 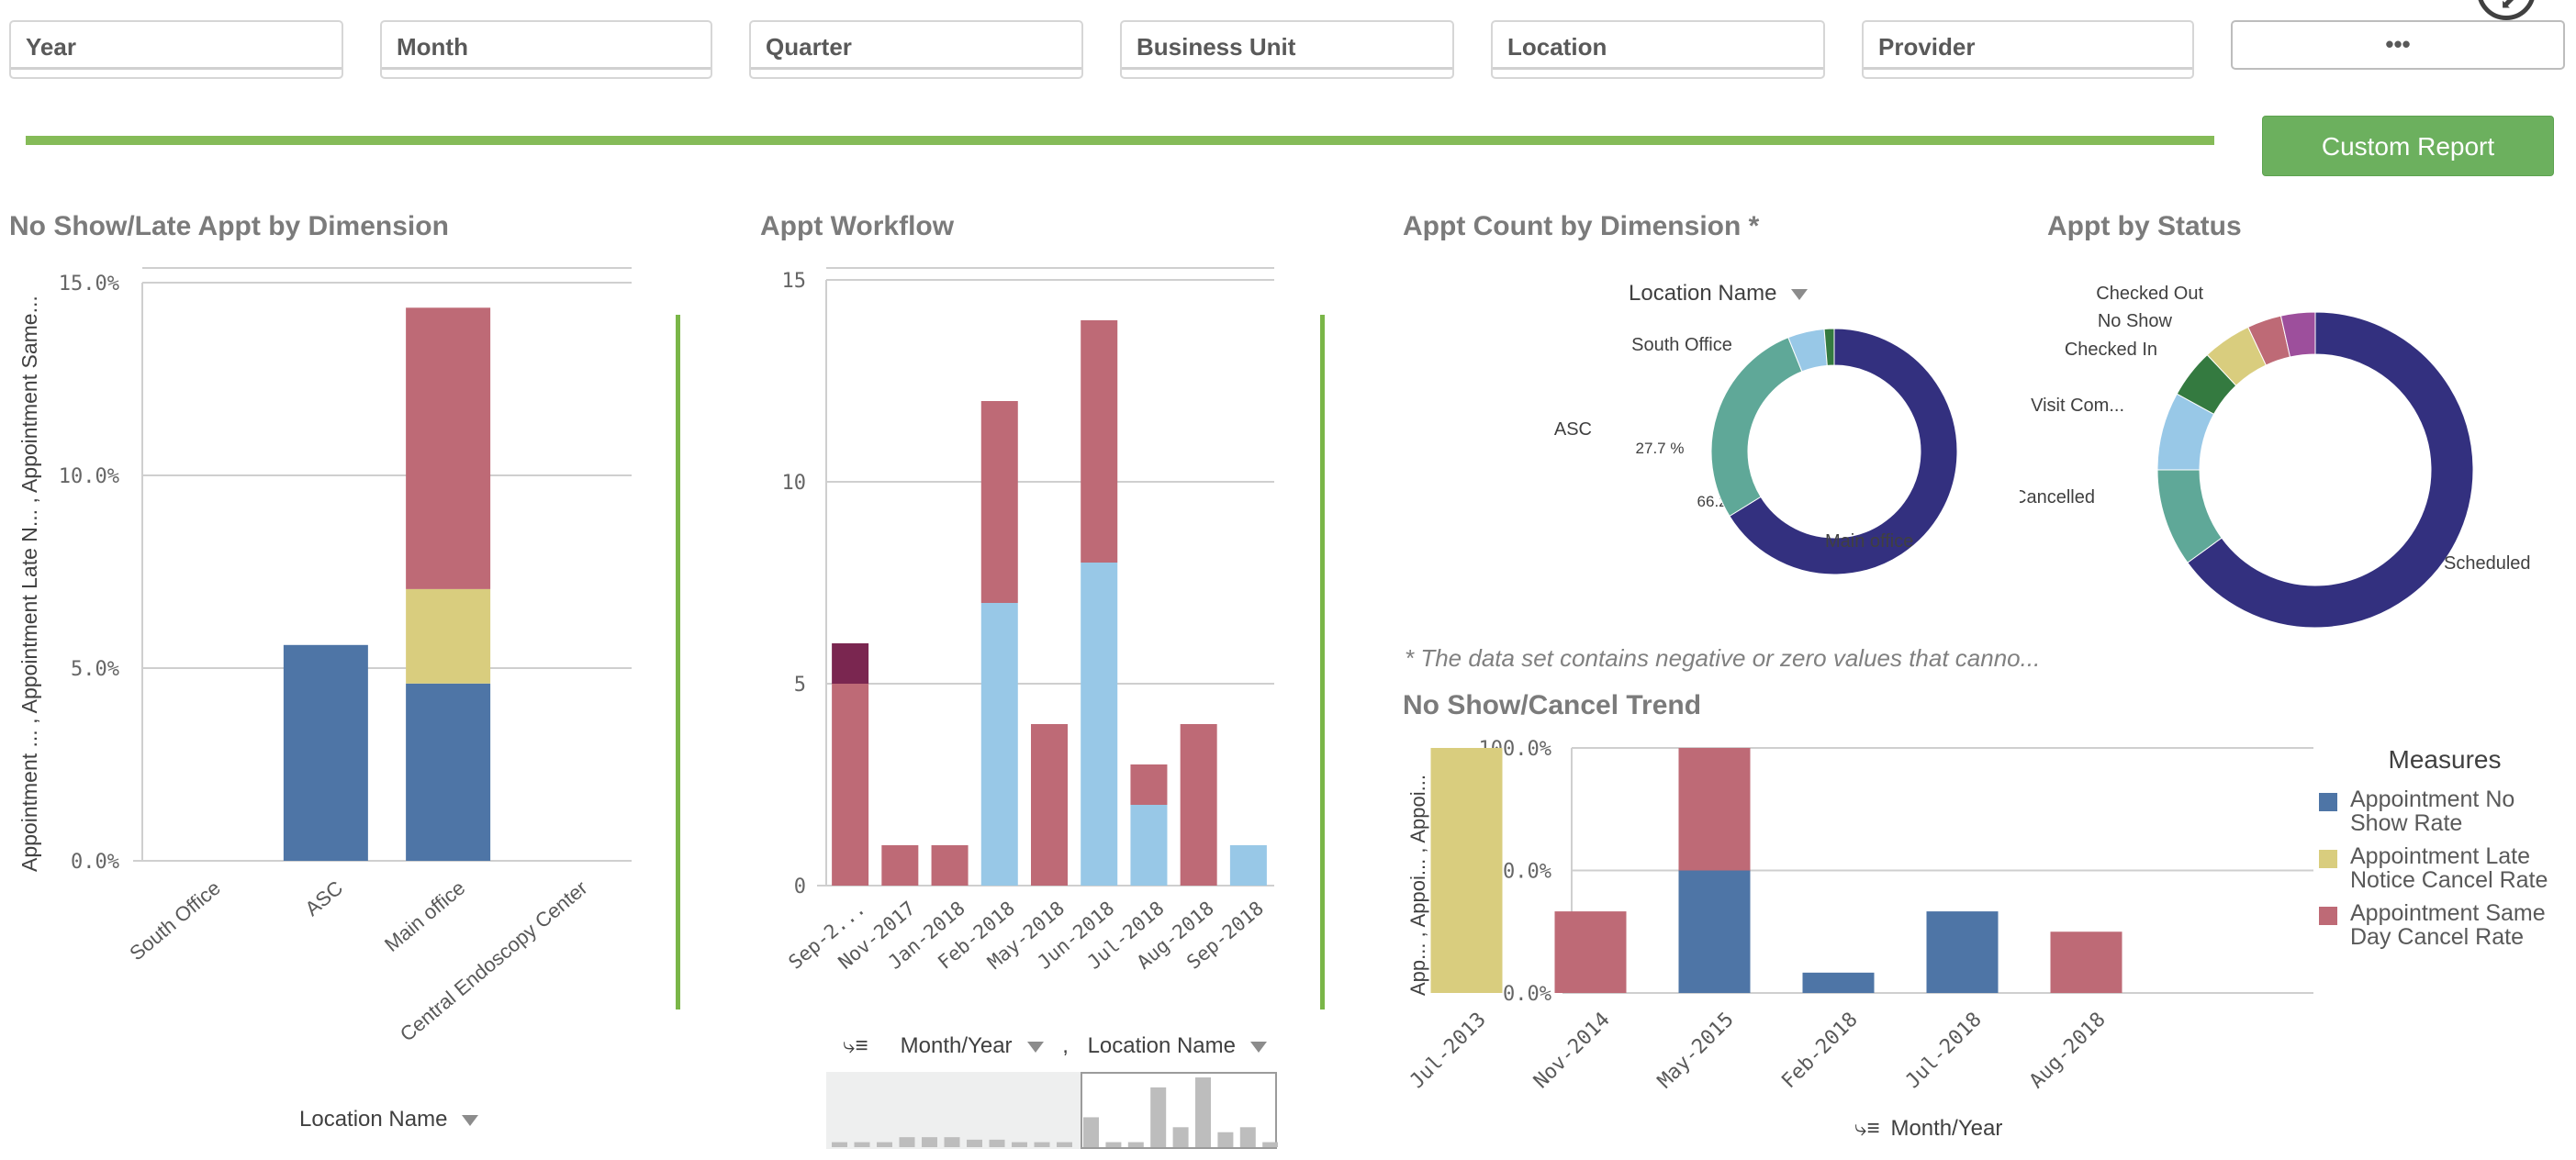 What do you see at coordinates (175, 920) in the screenshot?
I see `x-category-label: South Office` at bounding box center [175, 920].